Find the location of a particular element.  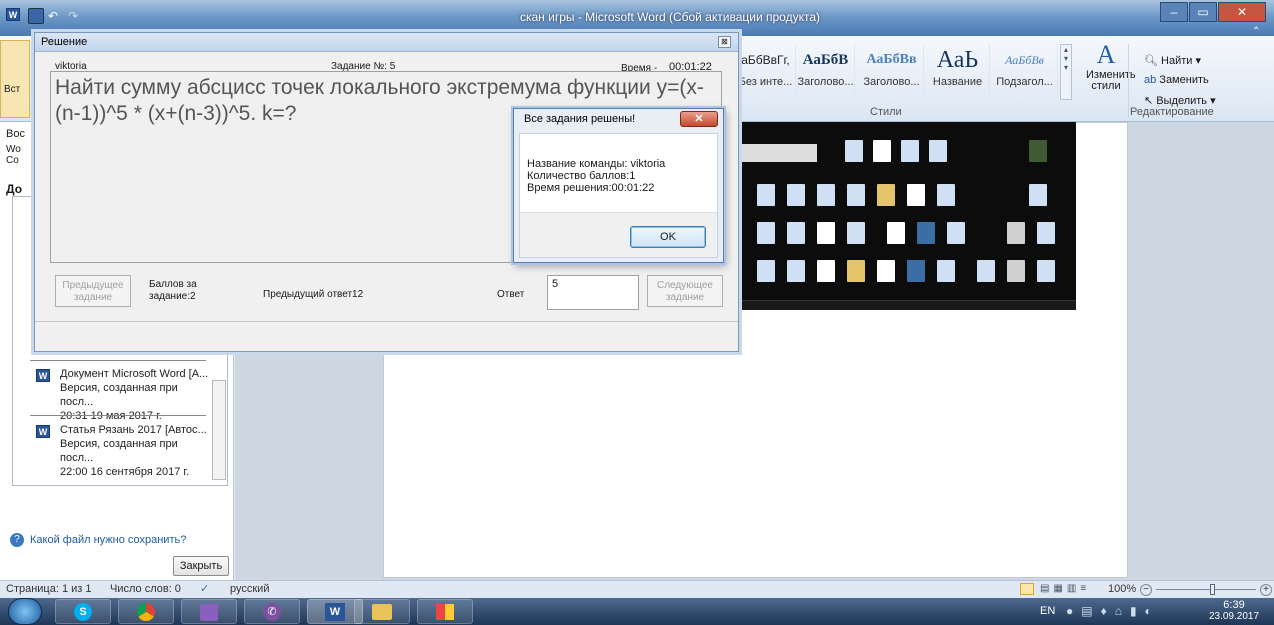

prev-answer: Предыдущий ответ12 is located at coordinates (313, 294).